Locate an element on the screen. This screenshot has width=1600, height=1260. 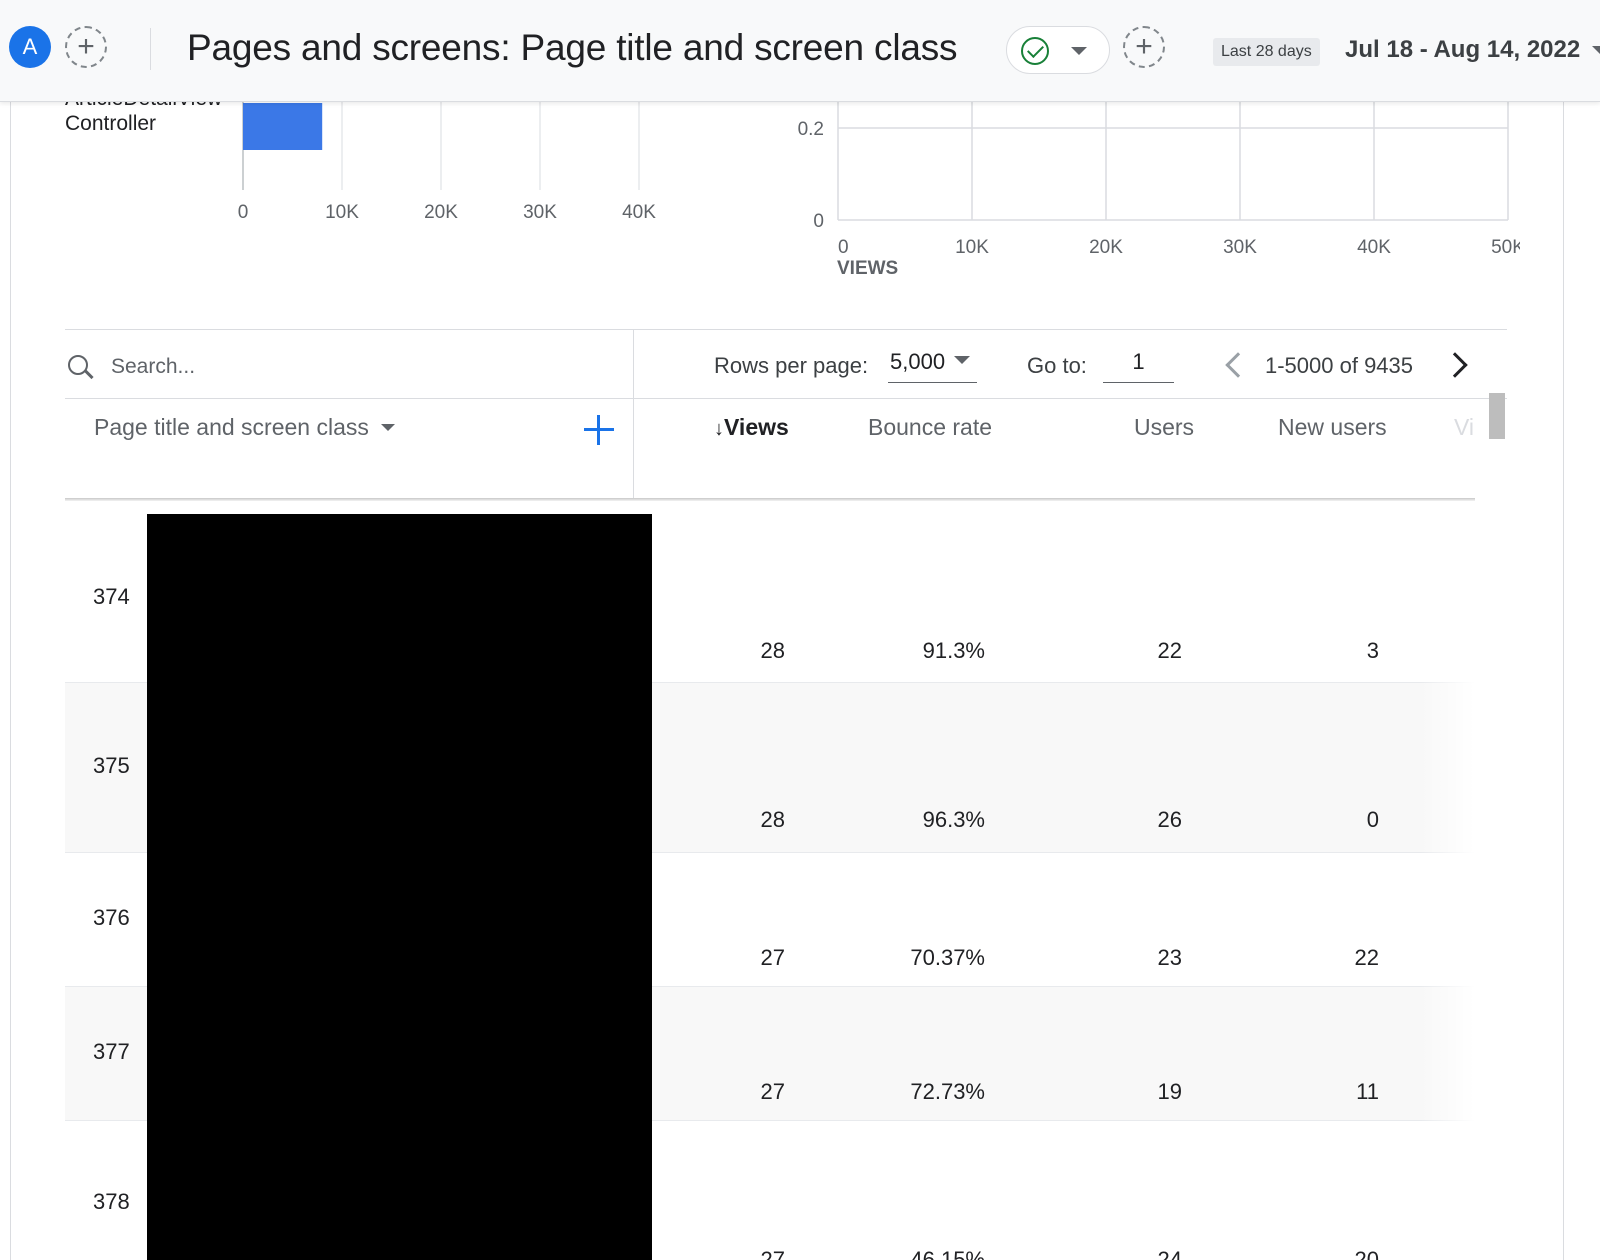
search-input is located at coordinates (351, 367).